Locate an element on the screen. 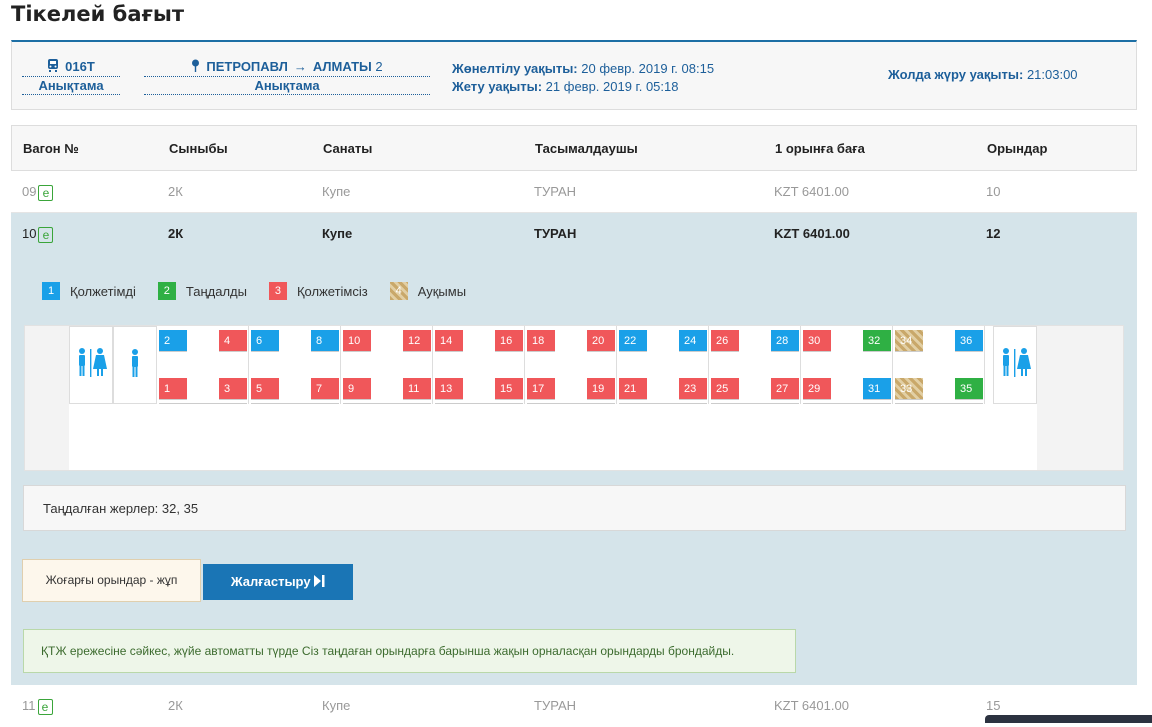 The height and width of the screenshot is (727, 1152). seat-7: 7 is located at coordinates (325, 389).